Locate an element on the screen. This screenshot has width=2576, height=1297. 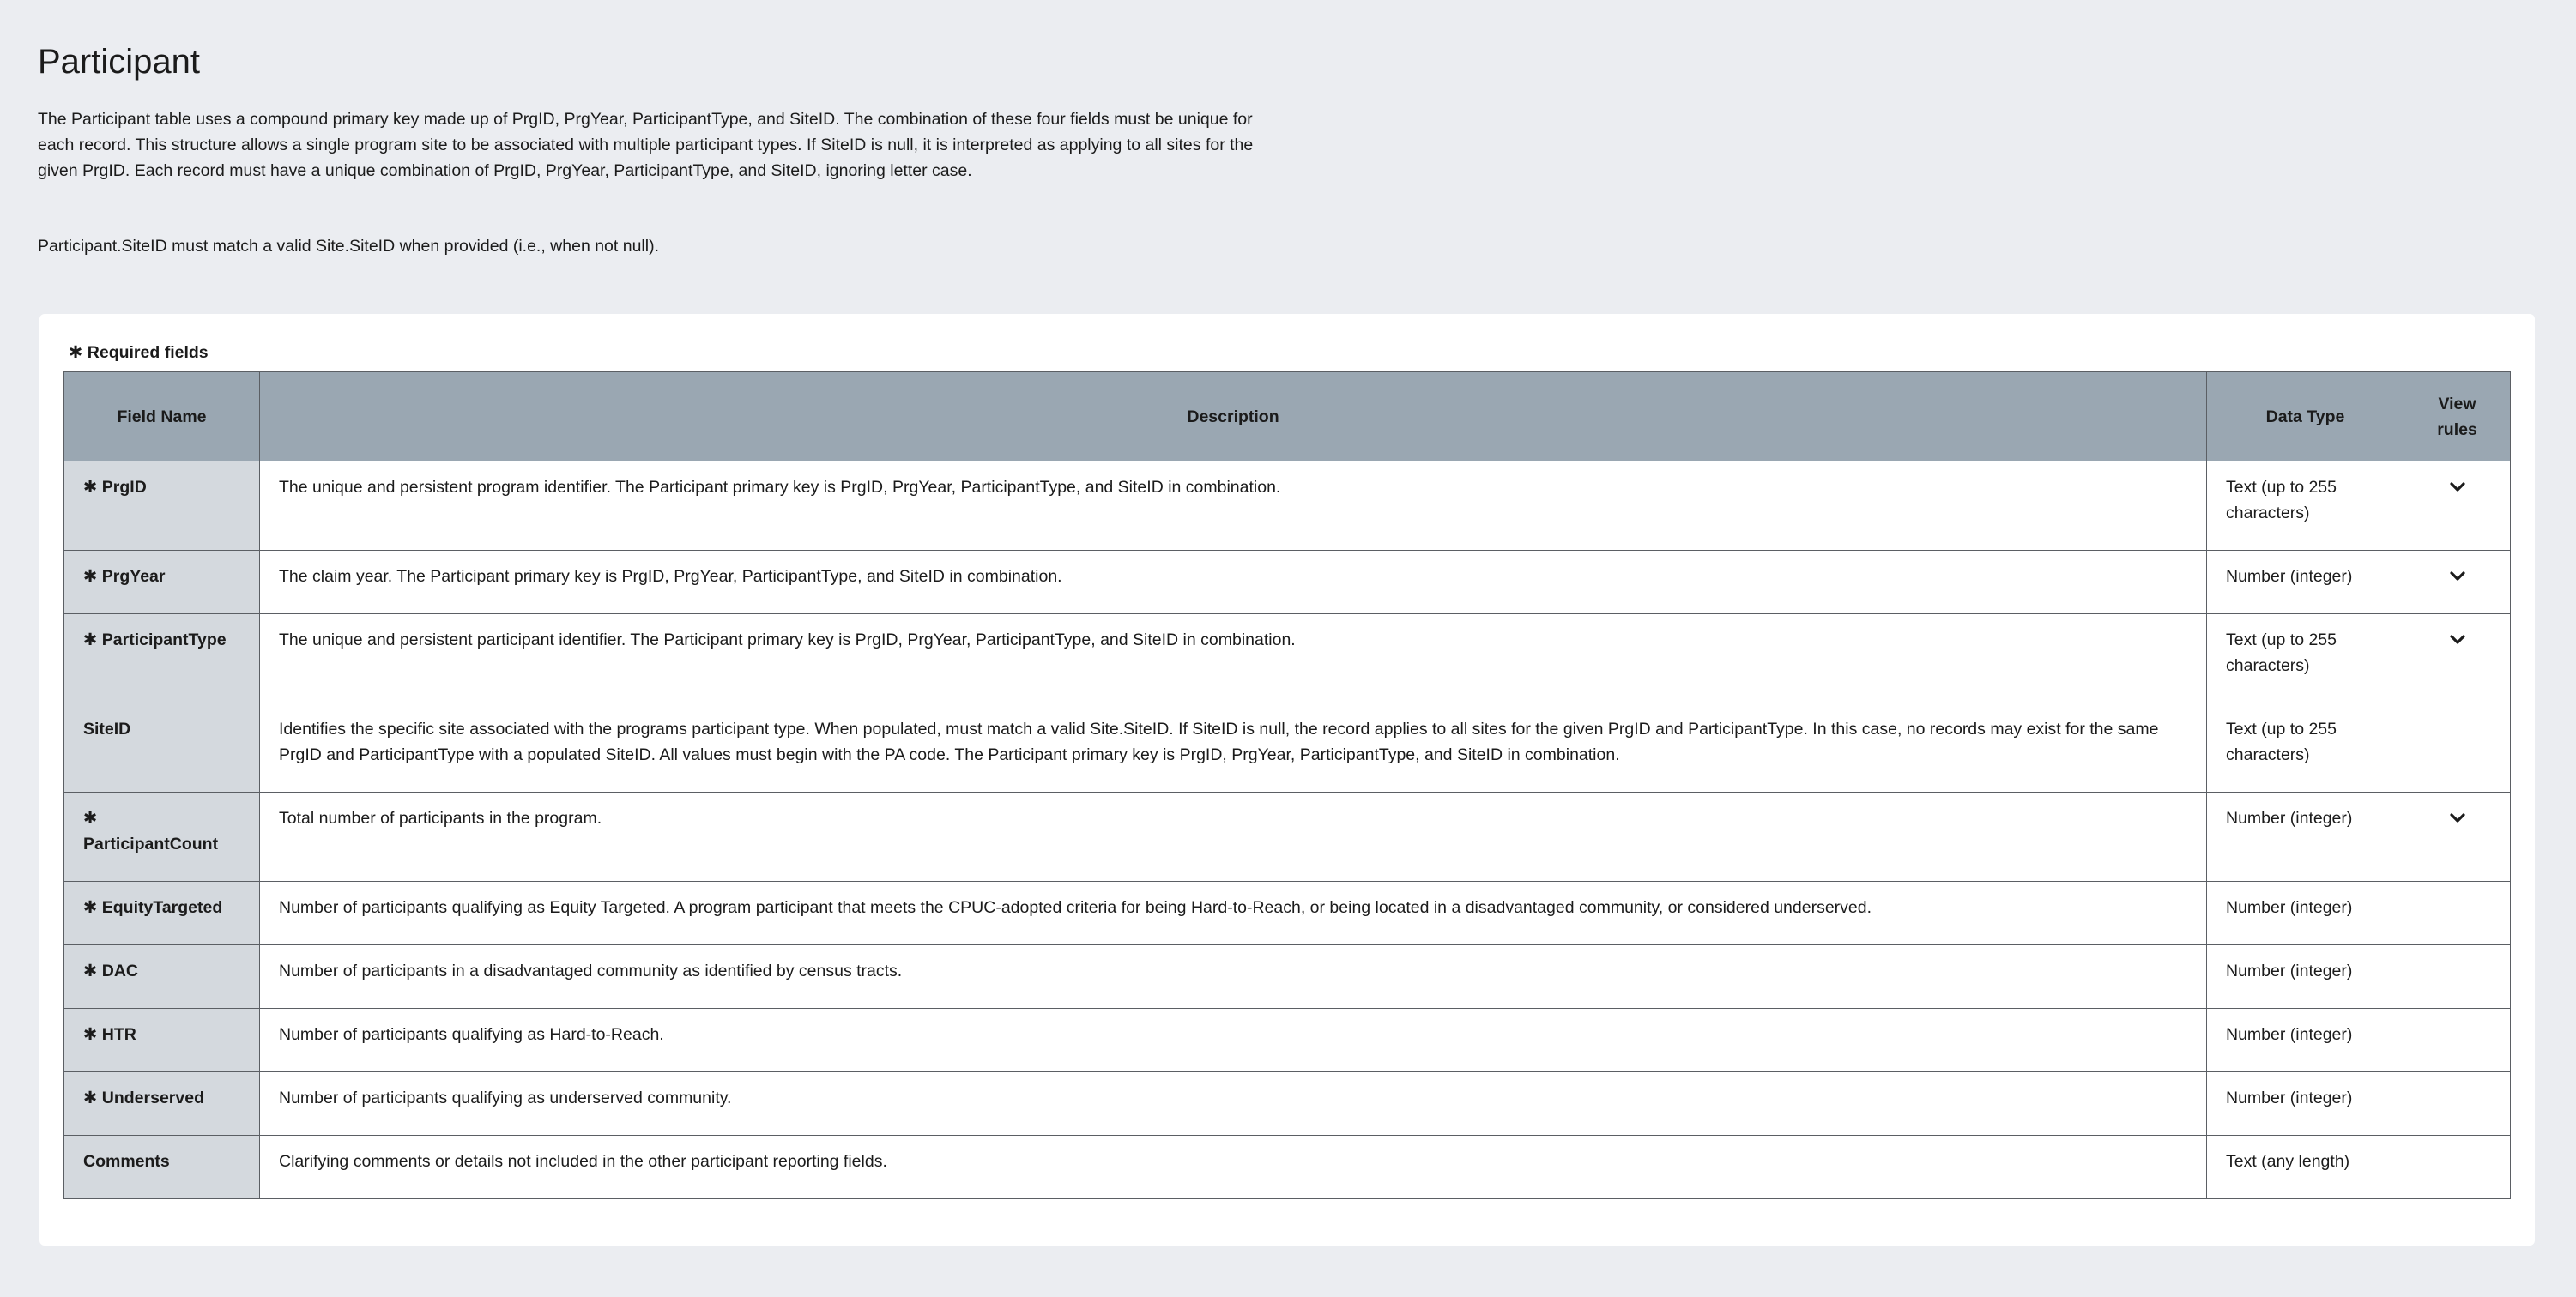
field-name: ParticipantCount is located at coordinates (151, 844).